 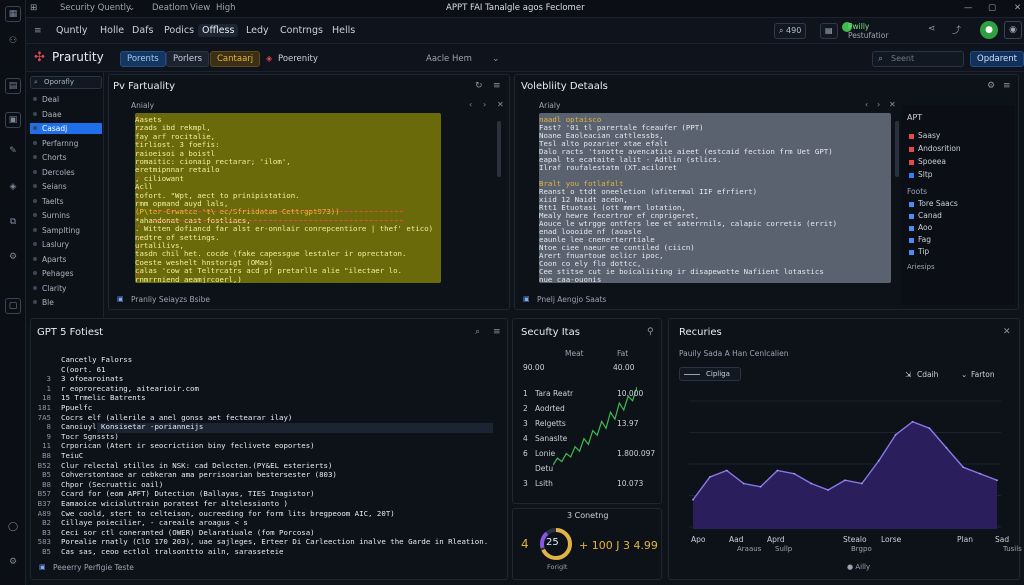 What do you see at coordinates (103, 398) in the screenshot?
I see `code-line: 15 Trmelic Batrents` at bounding box center [103, 398].